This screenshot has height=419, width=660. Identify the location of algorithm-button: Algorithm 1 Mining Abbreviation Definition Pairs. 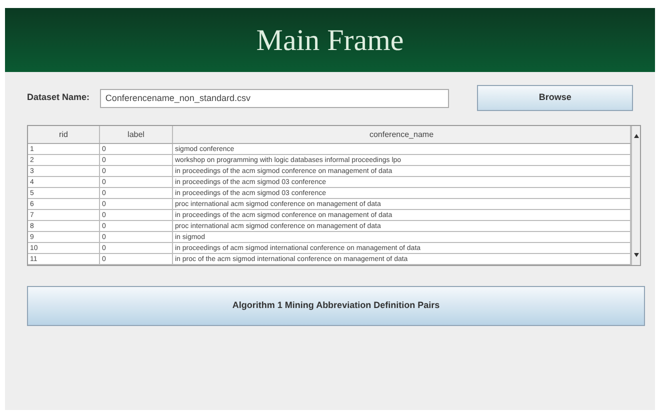
(336, 306).